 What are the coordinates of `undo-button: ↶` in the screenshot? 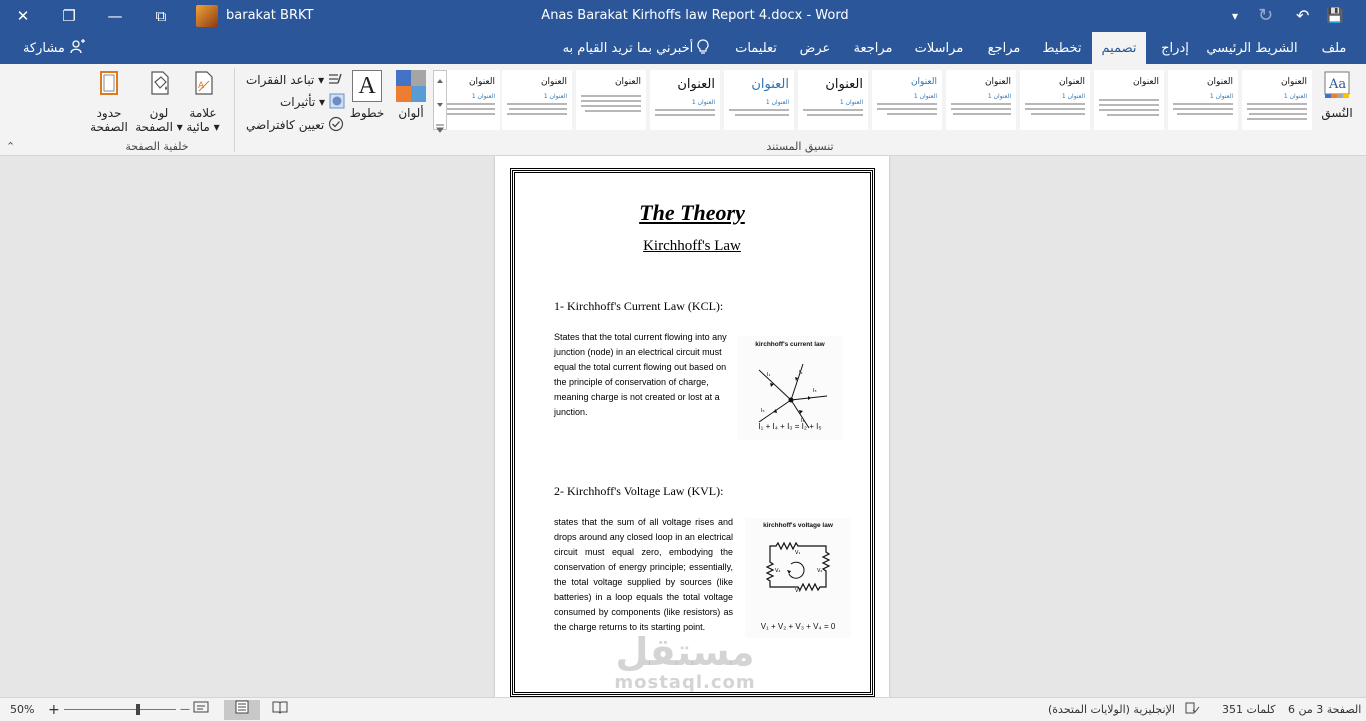 It's located at (1302, 16).